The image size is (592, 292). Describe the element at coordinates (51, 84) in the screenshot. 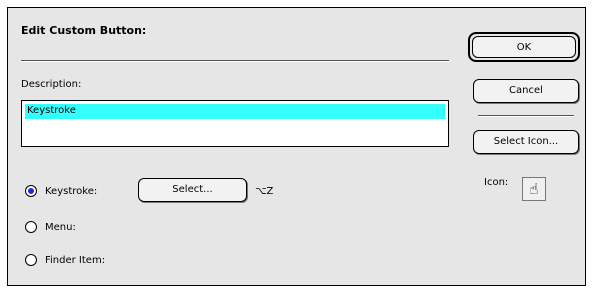

I see `description-label: Description:` at that location.